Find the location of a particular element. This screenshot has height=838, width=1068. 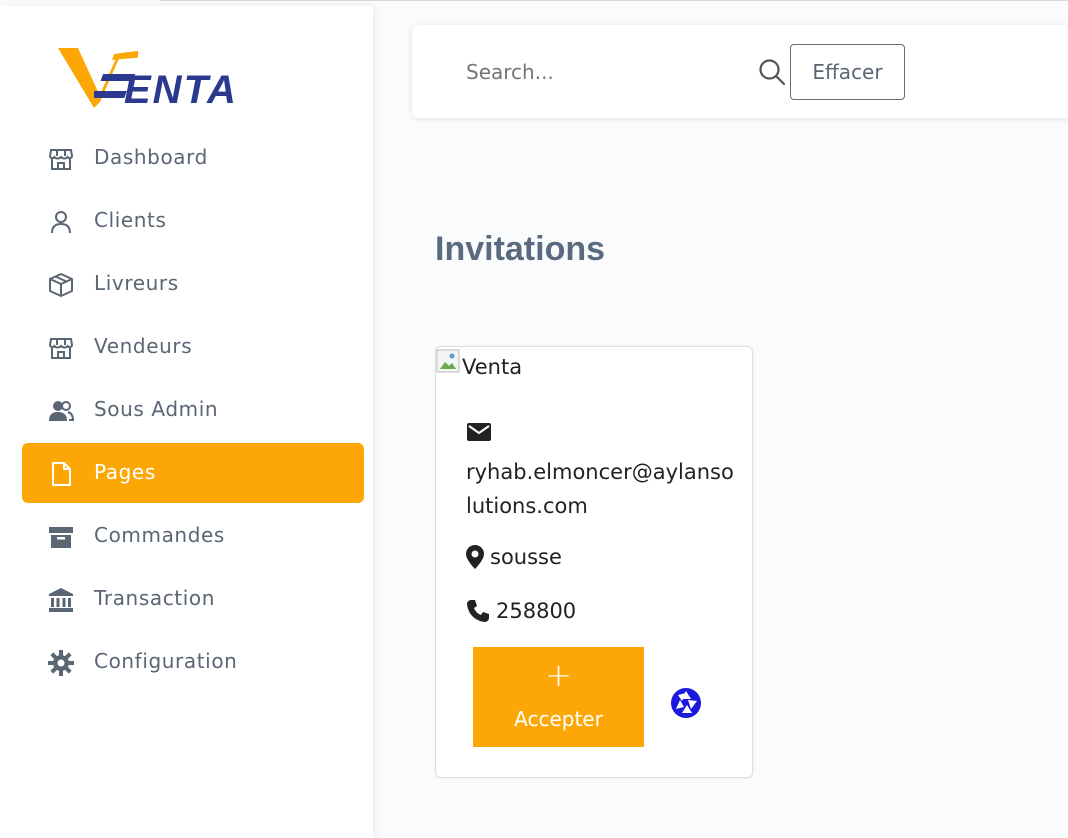

plus-icon: + is located at coordinates (558, 675).